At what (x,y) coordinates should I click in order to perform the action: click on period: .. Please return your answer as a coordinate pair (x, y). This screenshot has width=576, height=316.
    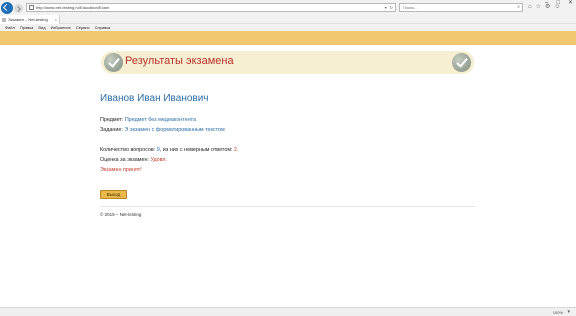
    Looking at the image, I should click on (238, 150).